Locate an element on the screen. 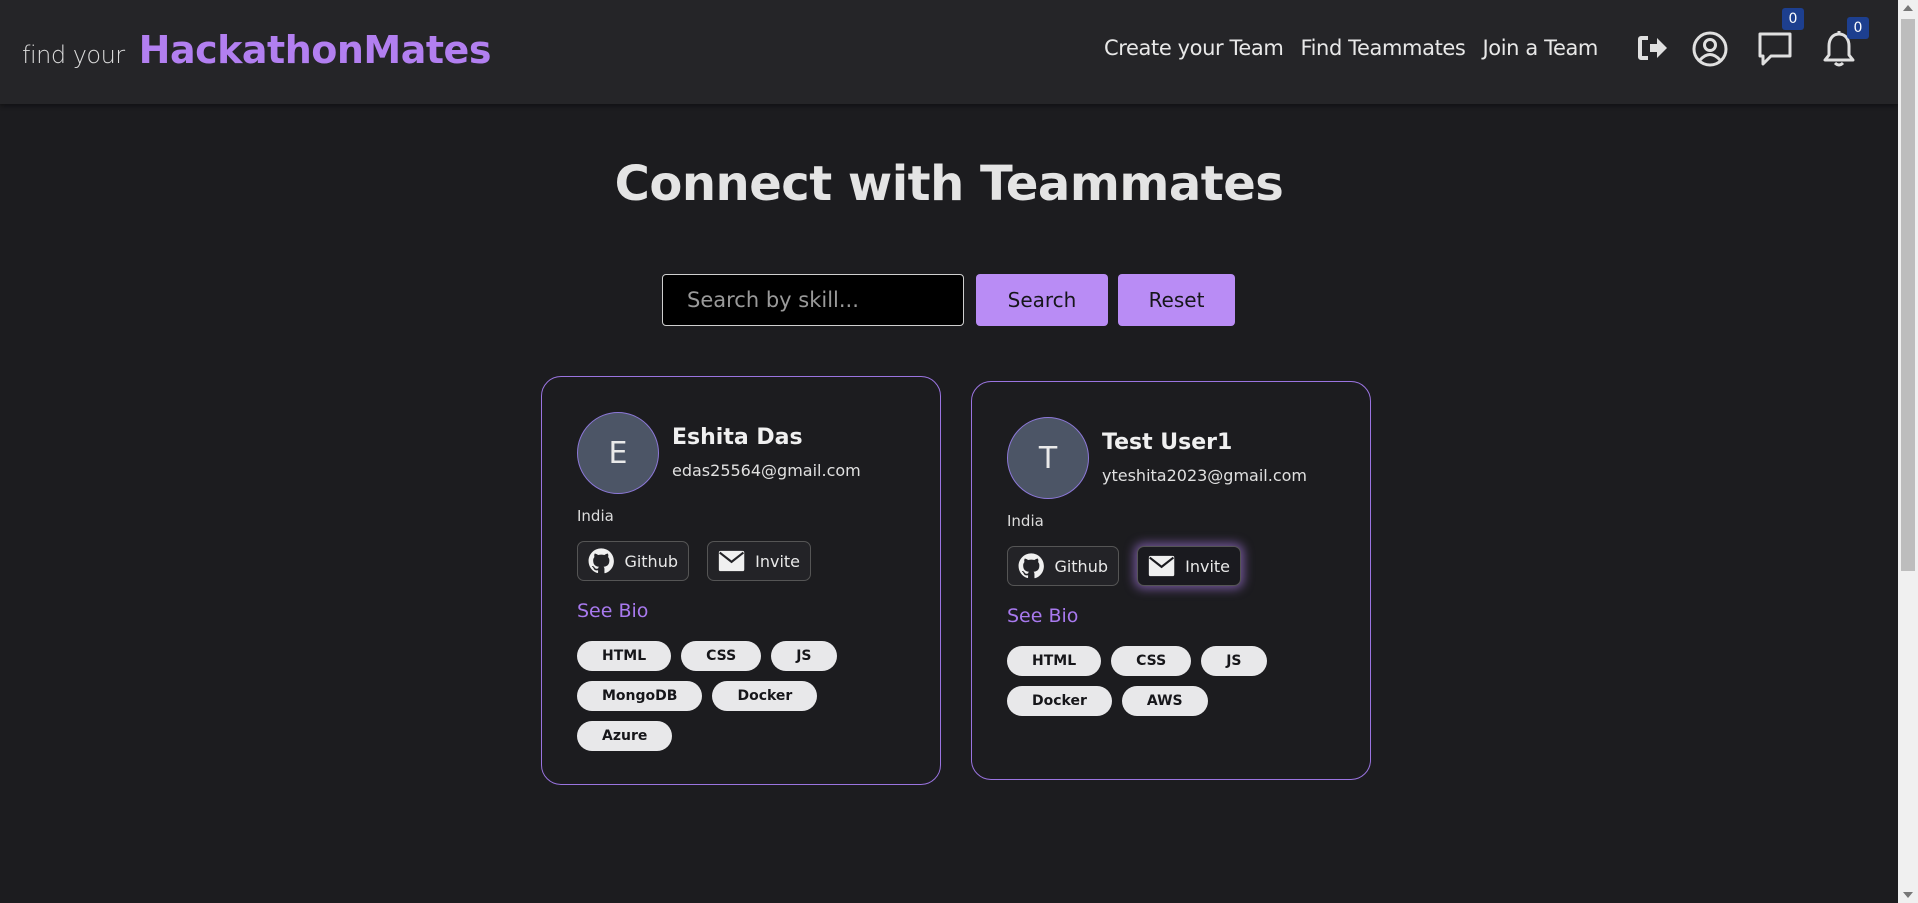  page-scrollbar is located at coordinates (1908, 451).